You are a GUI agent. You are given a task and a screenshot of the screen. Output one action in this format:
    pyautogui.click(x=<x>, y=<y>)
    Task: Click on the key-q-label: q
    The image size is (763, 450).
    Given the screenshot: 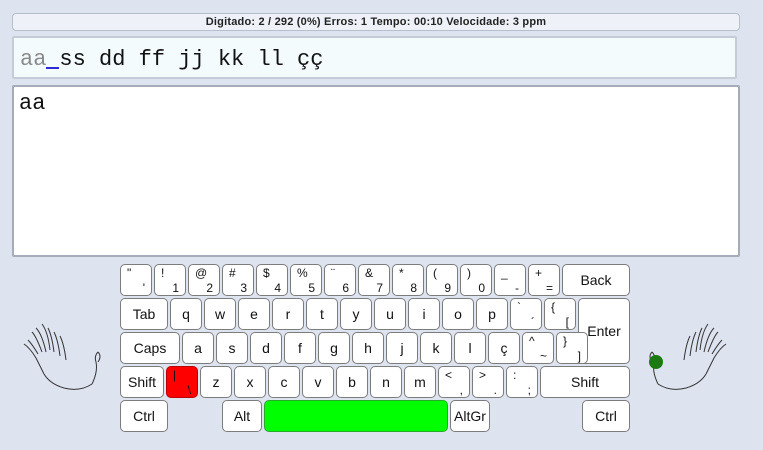 What is the action you would take?
    pyautogui.click(x=186, y=314)
    